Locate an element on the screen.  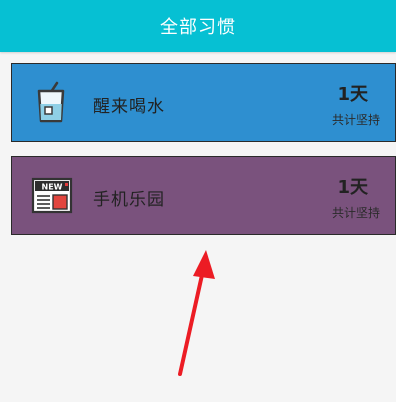
svg-text: NEW is located at coordinates (52, 187).